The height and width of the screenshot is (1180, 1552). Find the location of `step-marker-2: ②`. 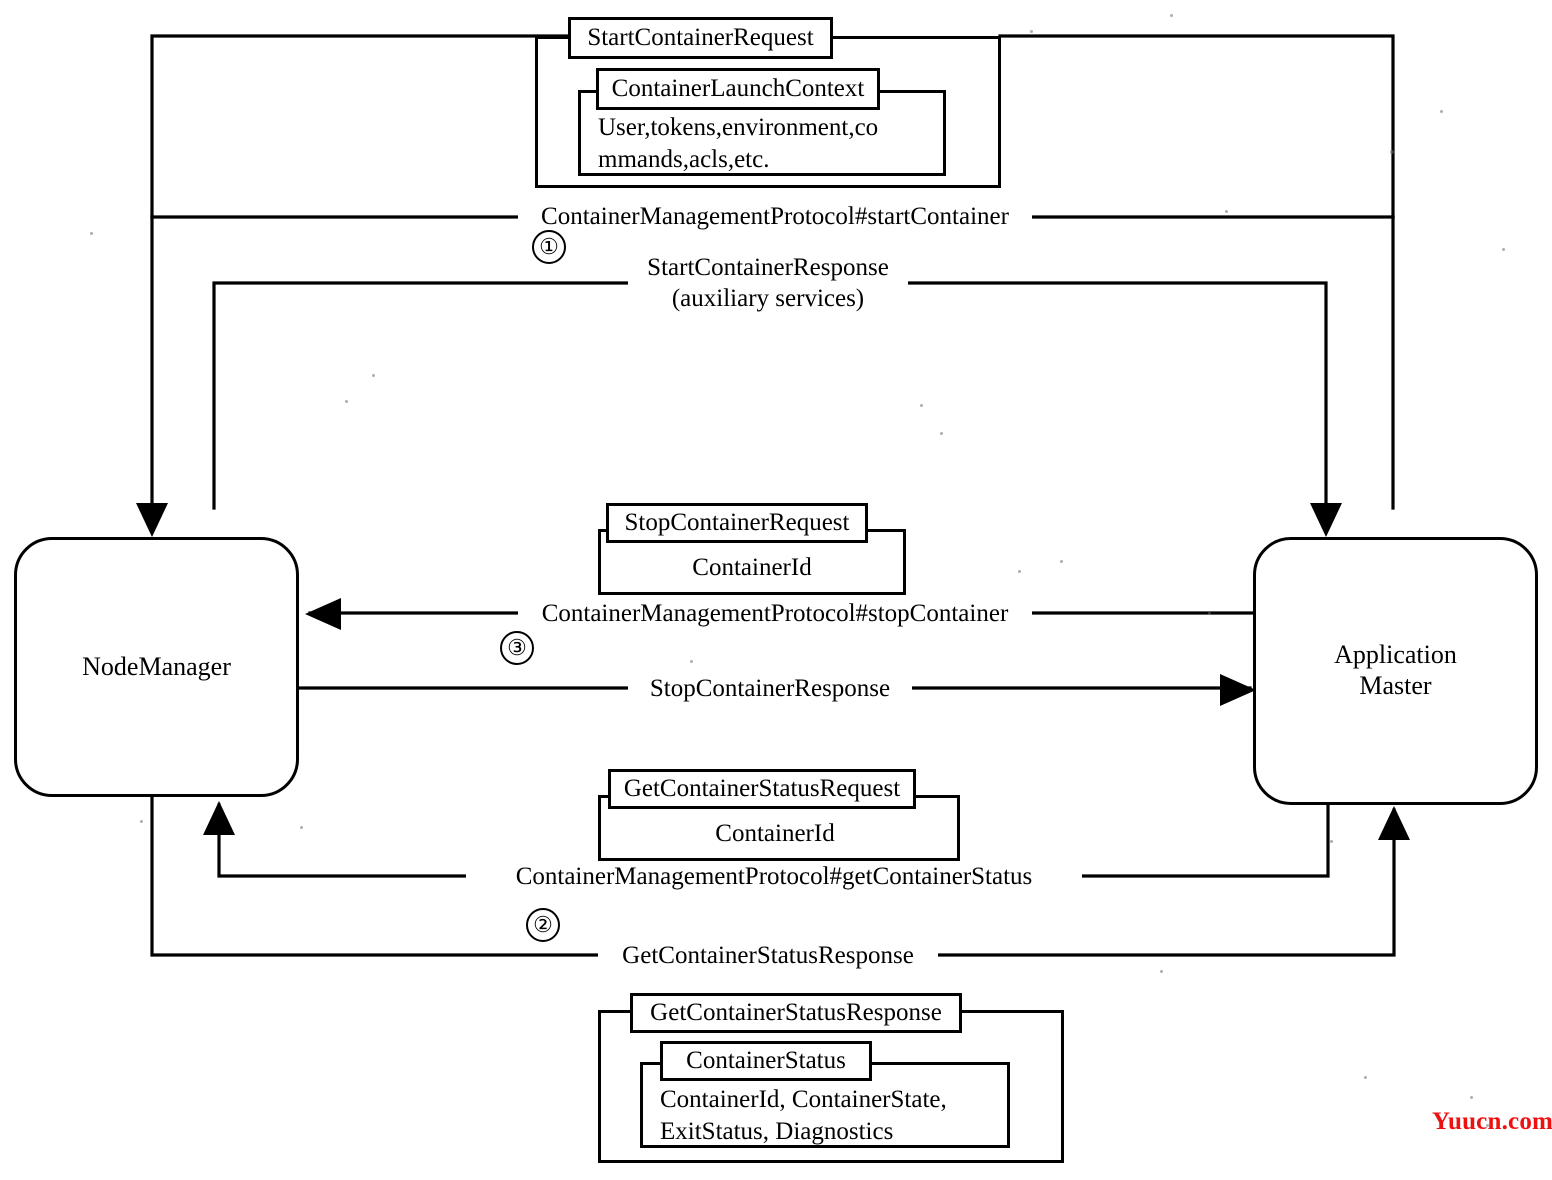

step-marker-2: ② is located at coordinates (543, 925).